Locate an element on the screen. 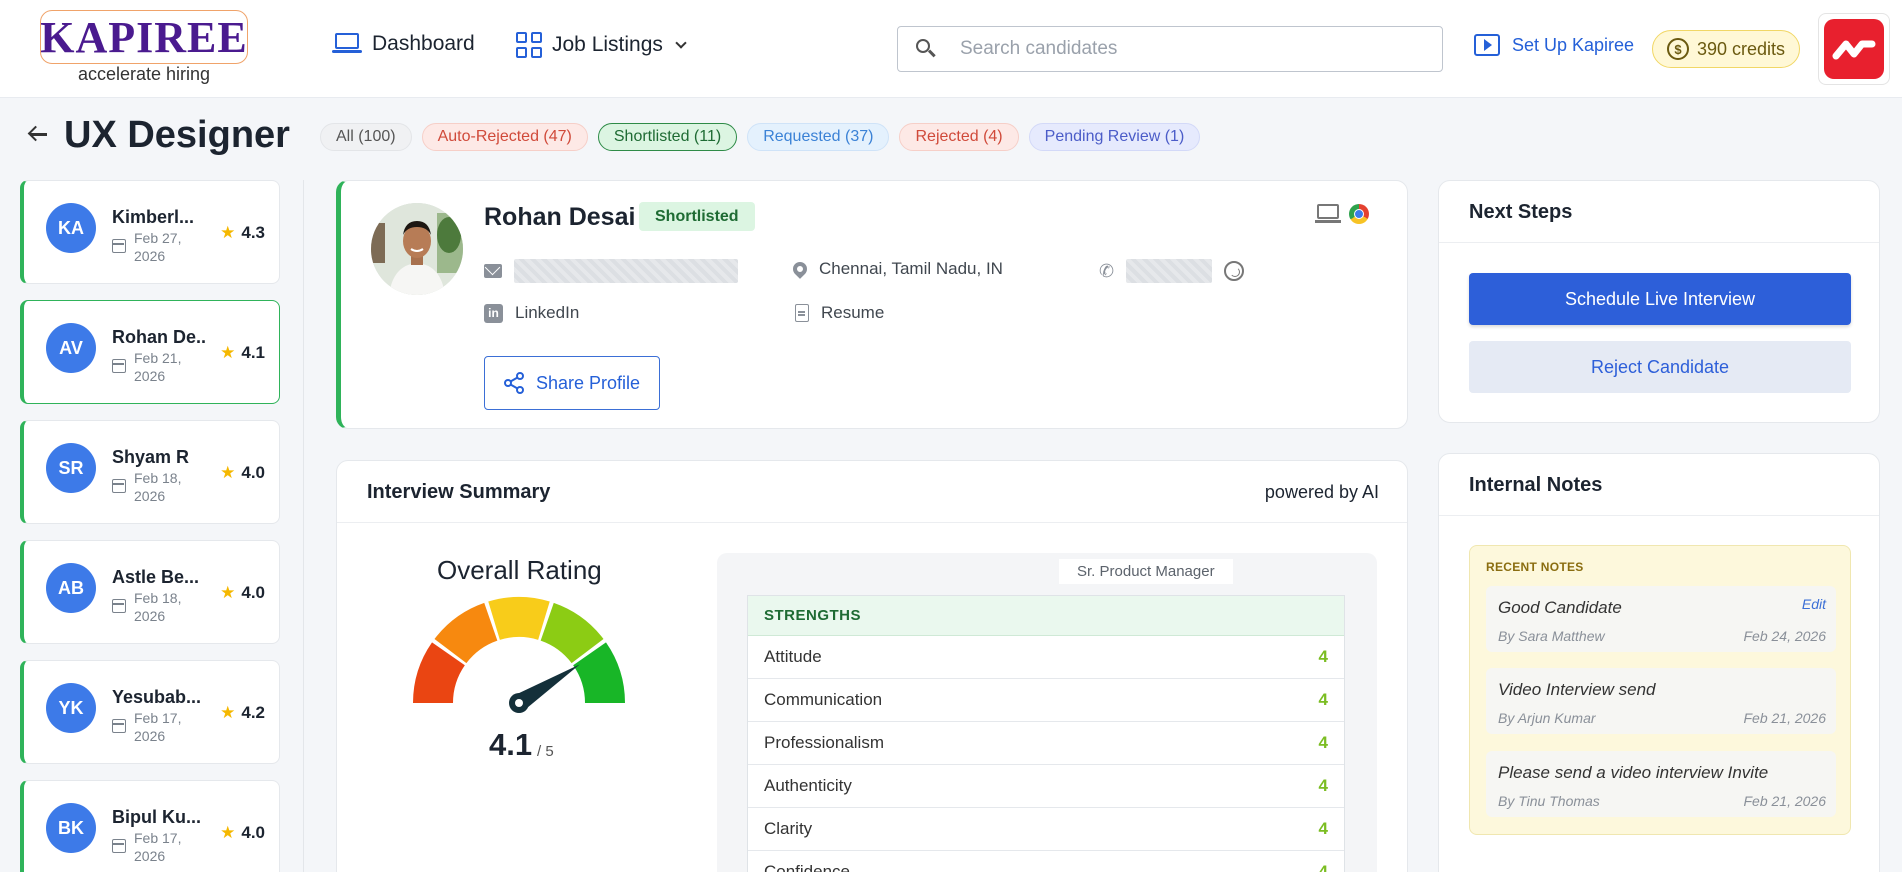 Image resolution: width=1902 pixels, height=872 pixels. filter-shortlisted: Shortlisted (11) is located at coordinates (667, 137).